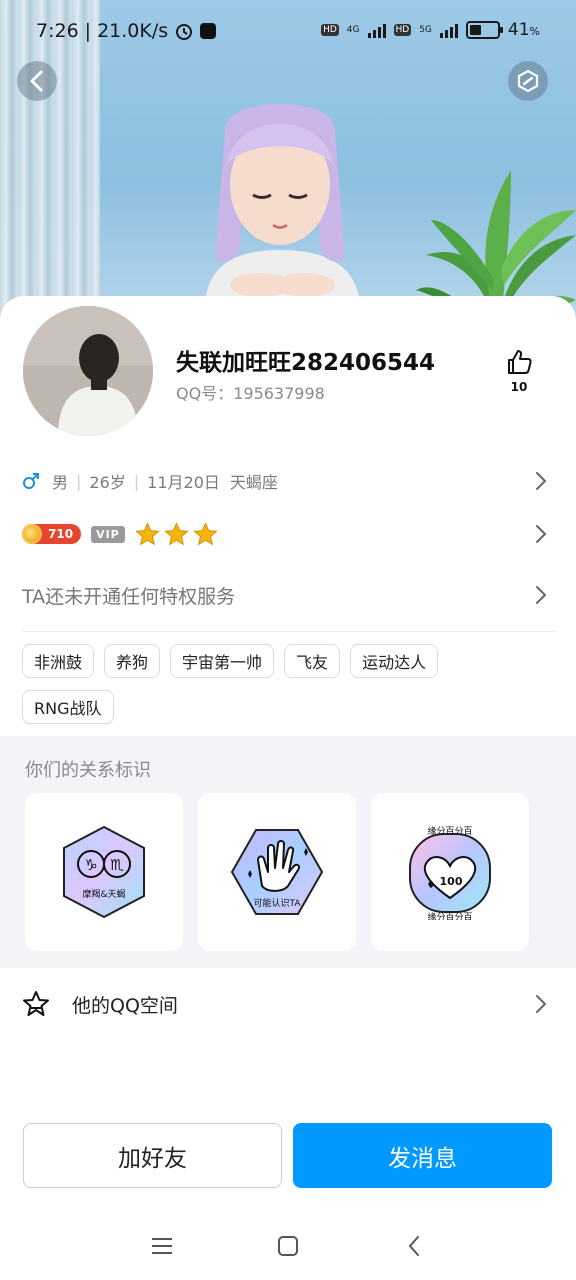  What do you see at coordinates (288, 1004) in the screenshot?
I see `qzone-row: 他的QQ空间` at bounding box center [288, 1004].